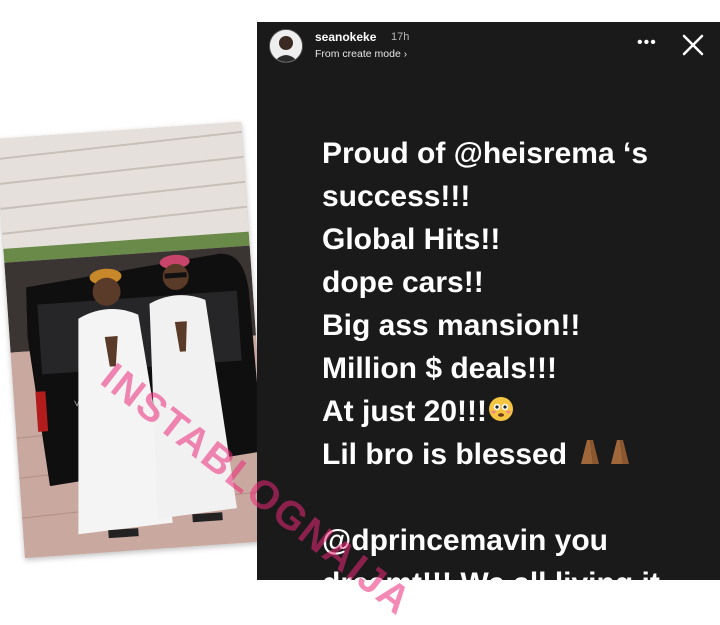 The height and width of the screenshot is (625, 720). What do you see at coordinates (358, 54) in the screenshot?
I see `story-subtitle-label: From create mode` at bounding box center [358, 54].